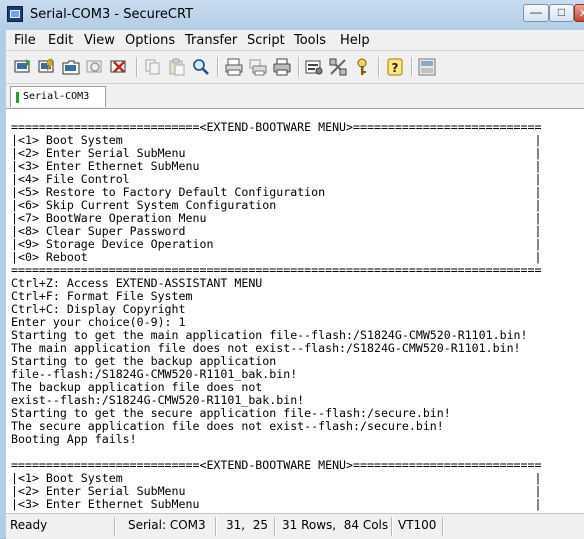 This screenshot has width=584, height=539. What do you see at coordinates (292, 14) in the screenshot?
I see `title-bar: Serial-COM3 - SecureCRT — □ x` at bounding box center [292, 14].